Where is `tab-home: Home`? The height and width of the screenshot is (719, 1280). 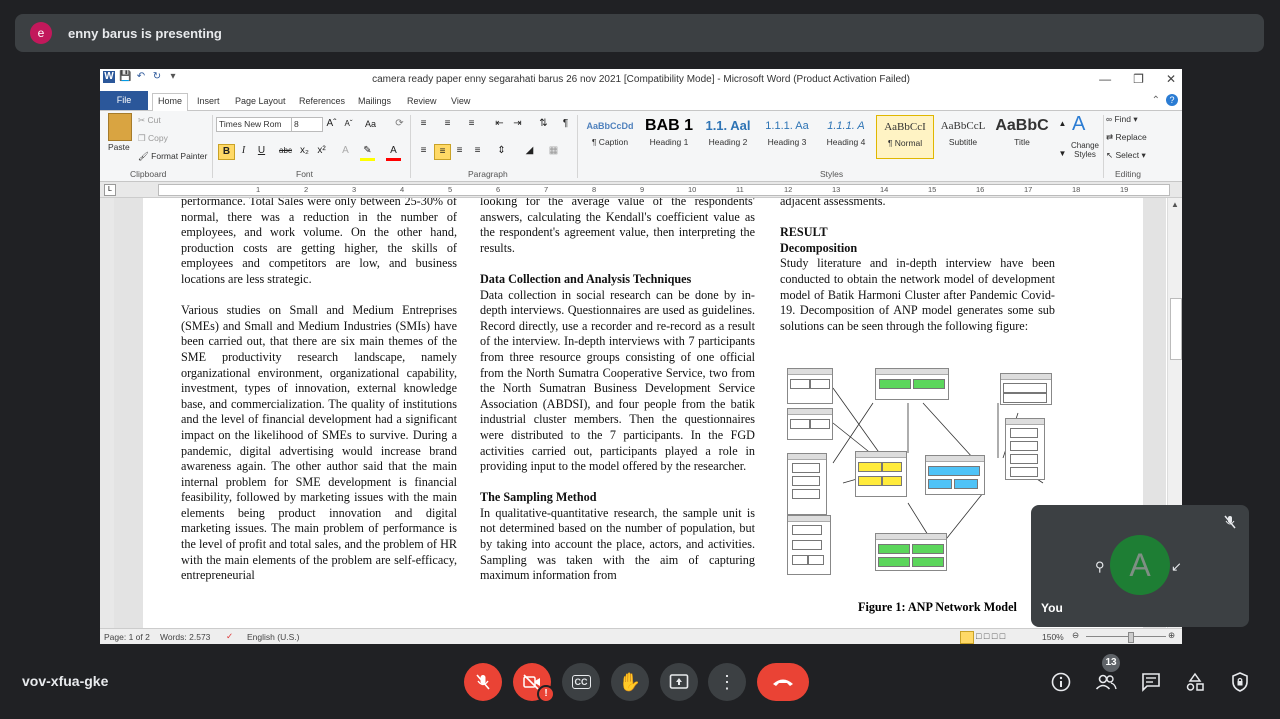 tab-home: Home is located at coordinates (170, 102).